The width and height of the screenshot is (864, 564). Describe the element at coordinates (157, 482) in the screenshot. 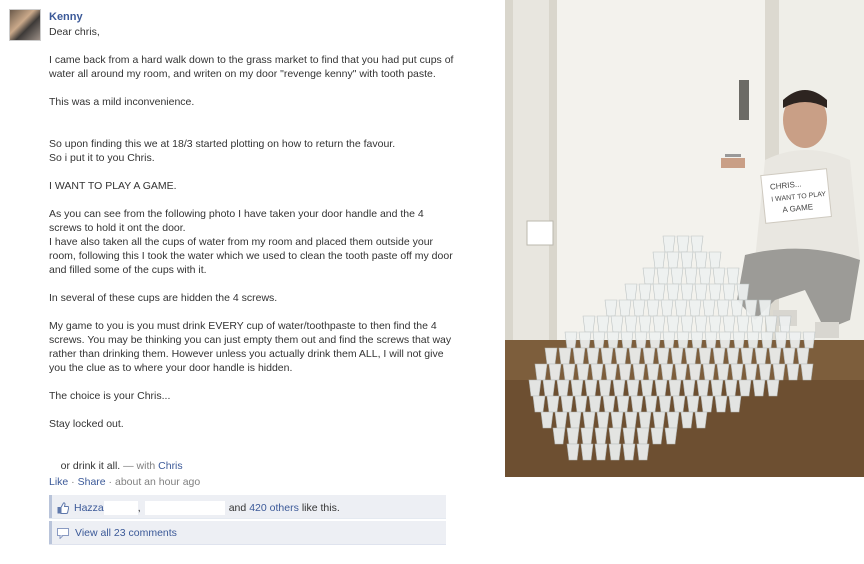

I see `timestamp-link: about an hour ago` at that location.